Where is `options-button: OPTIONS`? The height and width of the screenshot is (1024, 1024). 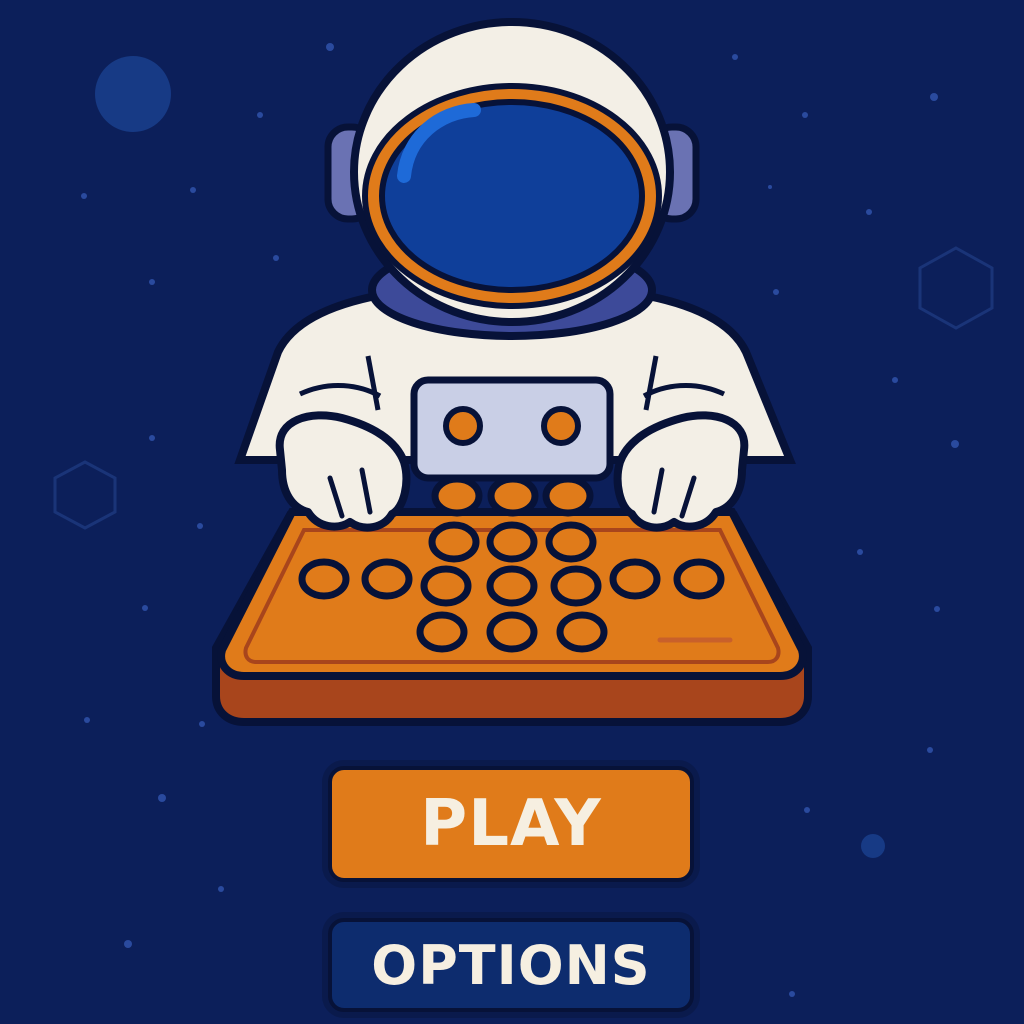
options-button: OPTIONS is located at coordinates (511, 965).